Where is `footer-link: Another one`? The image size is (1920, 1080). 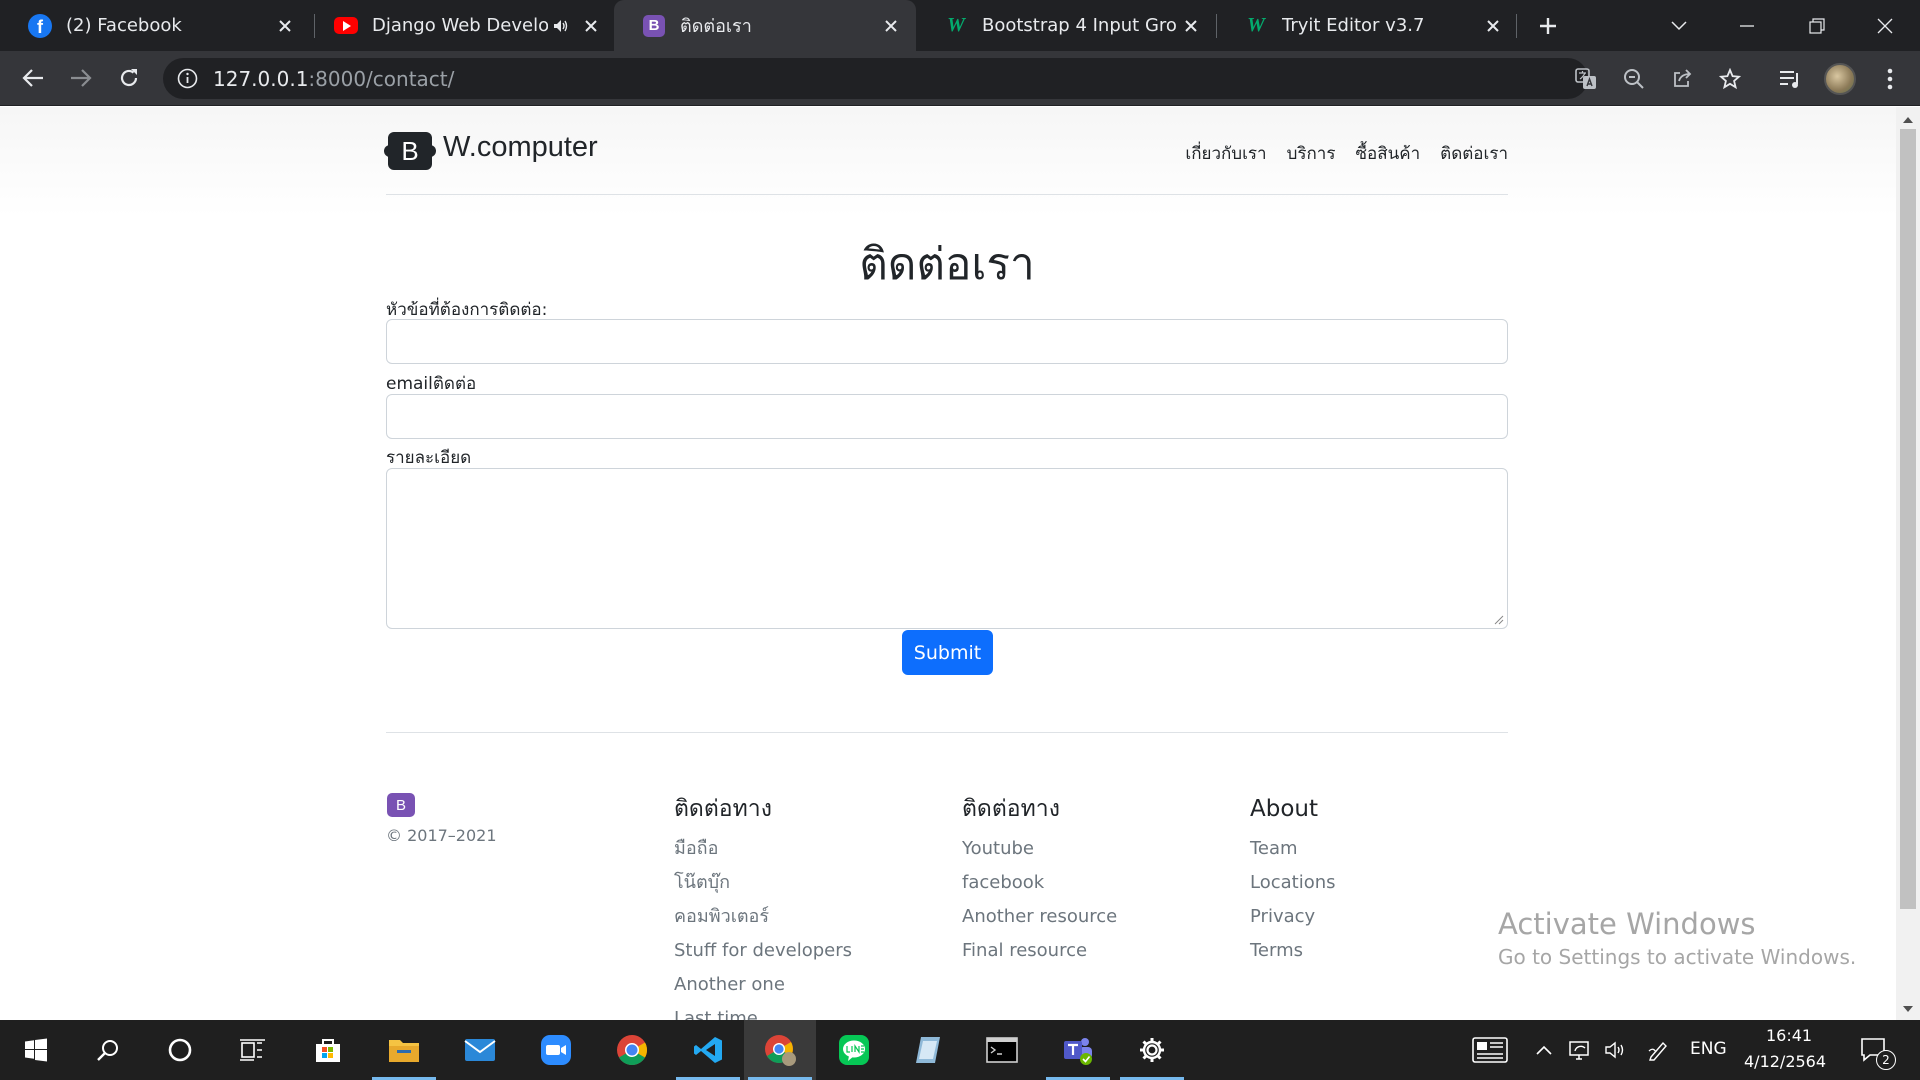 footer-link: Another one is located at coordinates (763, 985).